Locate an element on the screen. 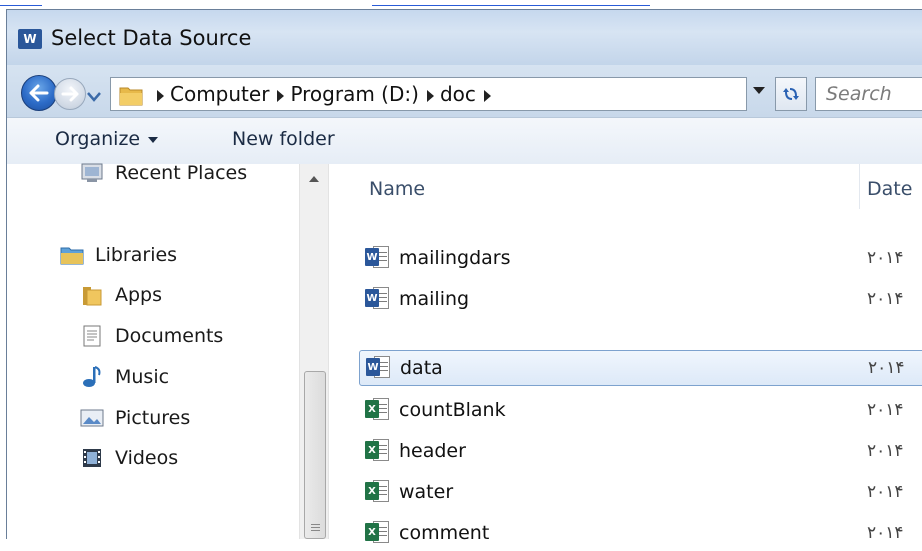 The width and height of the screenshot is (922, 551). window-title: Select Data Source is located at coordinates (151, 38).